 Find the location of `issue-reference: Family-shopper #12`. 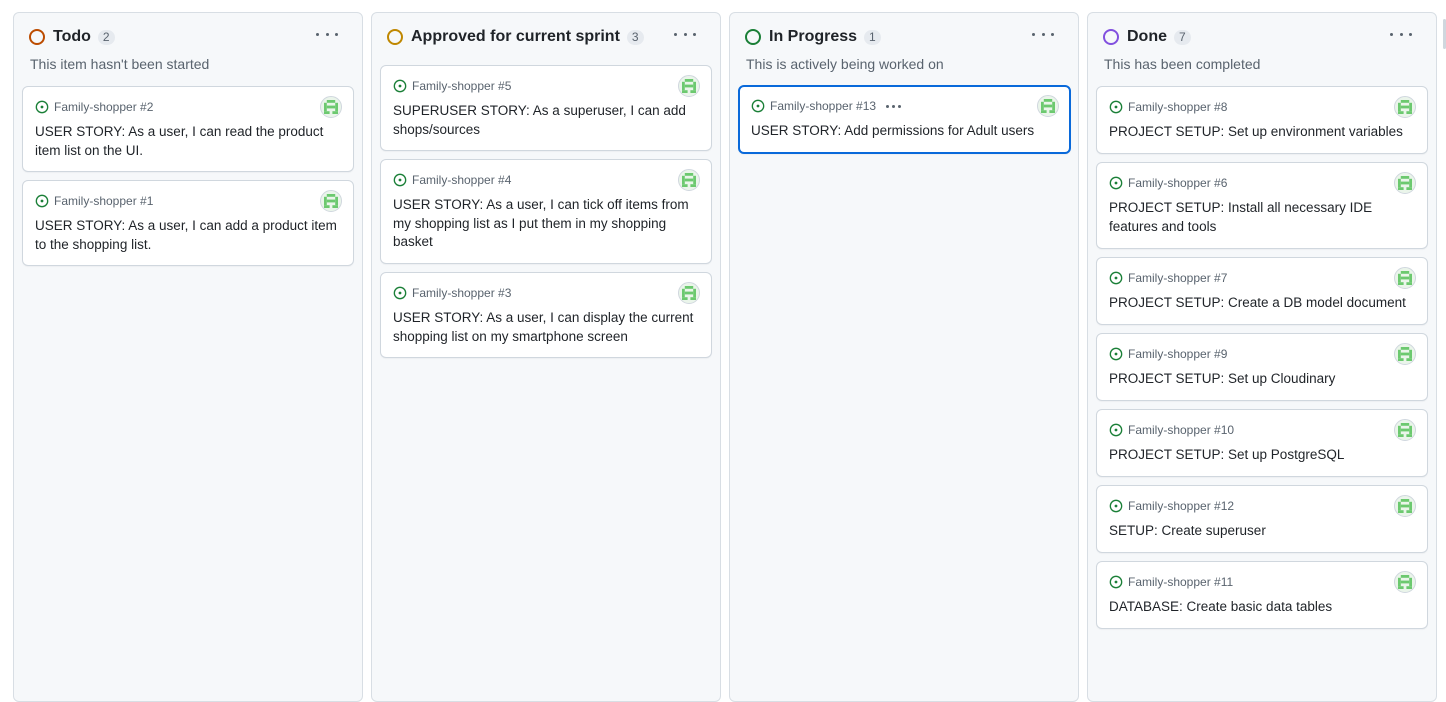

issue-reference: Family-shopper #12 is located at coordinates (1181, 506).